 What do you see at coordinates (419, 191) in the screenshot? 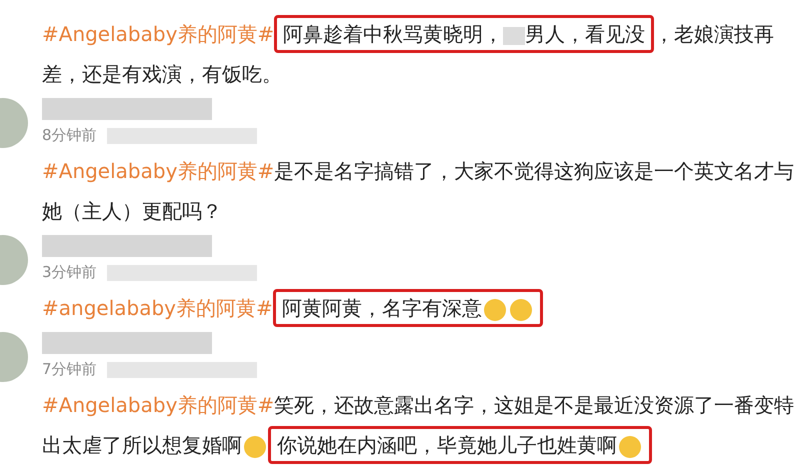
I see `comment-text: #Angelababy养的阿黄#是不是名字搞错了，大家不觉得这狗应该是一个英文名才与她（主人）更配吗？` at bounding box center [419, 191].